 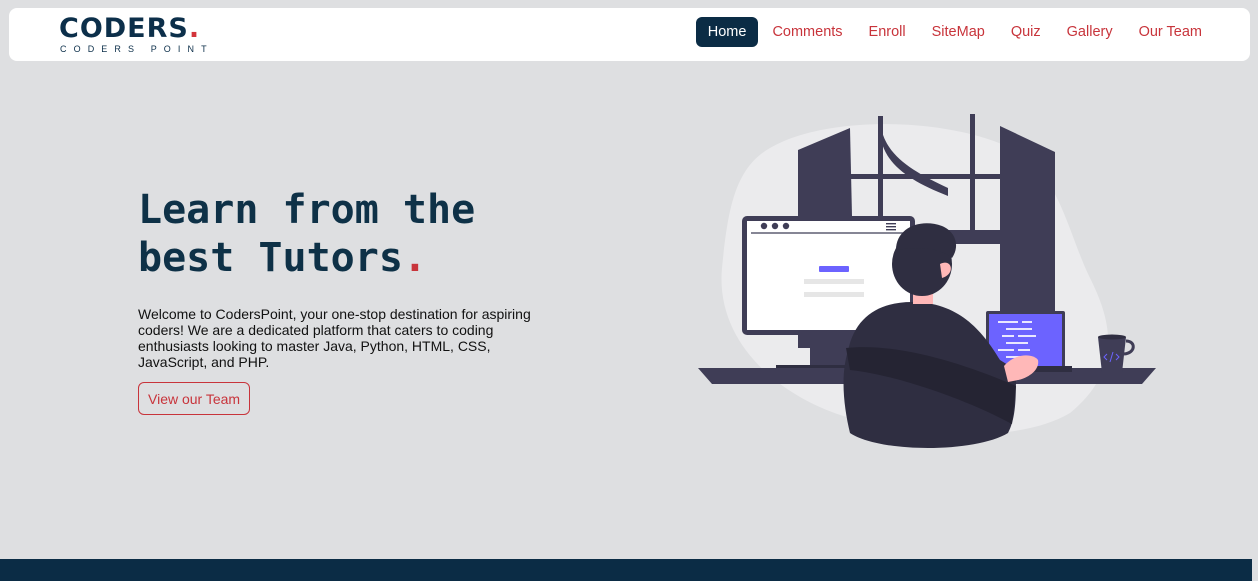 I want to click on nav-home: Home, so click(x=727, y=32).